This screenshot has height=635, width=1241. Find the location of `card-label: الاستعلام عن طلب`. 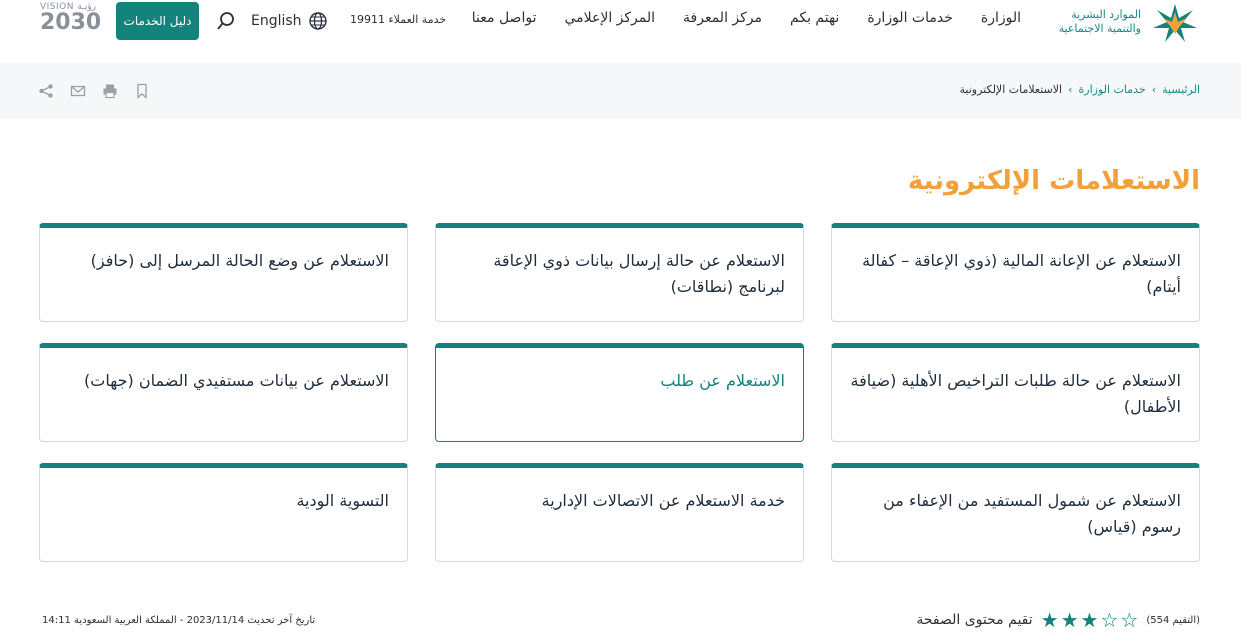

card-label: الاستعلام عن طلب is located at coordinates (722, 380).